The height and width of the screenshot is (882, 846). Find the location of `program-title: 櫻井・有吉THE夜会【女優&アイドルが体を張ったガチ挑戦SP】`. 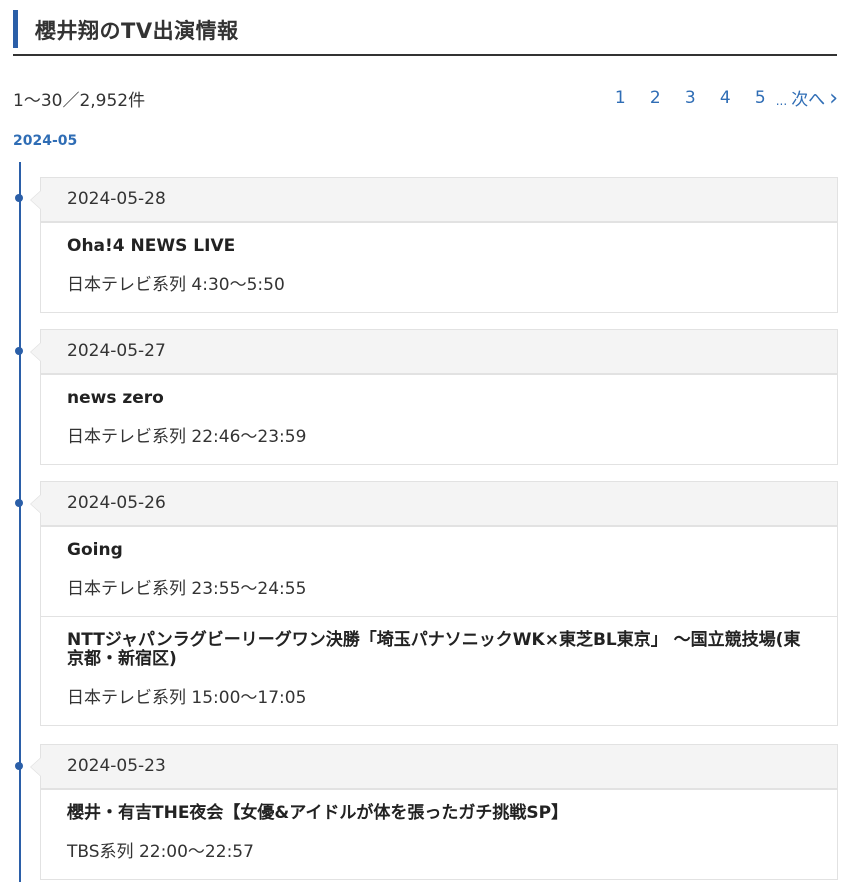

program-title: 櫻井・有吉THE夜会【女優&アイドルが体を張ったガチ挑戦SP】 is located at coordinates (439, 813).